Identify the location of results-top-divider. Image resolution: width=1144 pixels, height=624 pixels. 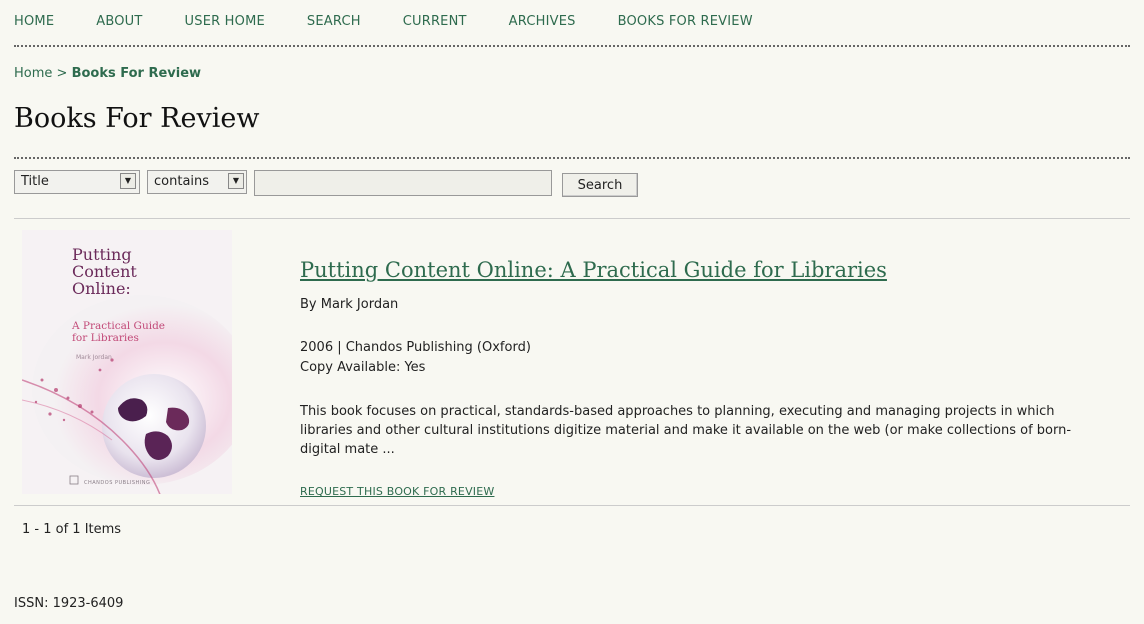
(572, 218).